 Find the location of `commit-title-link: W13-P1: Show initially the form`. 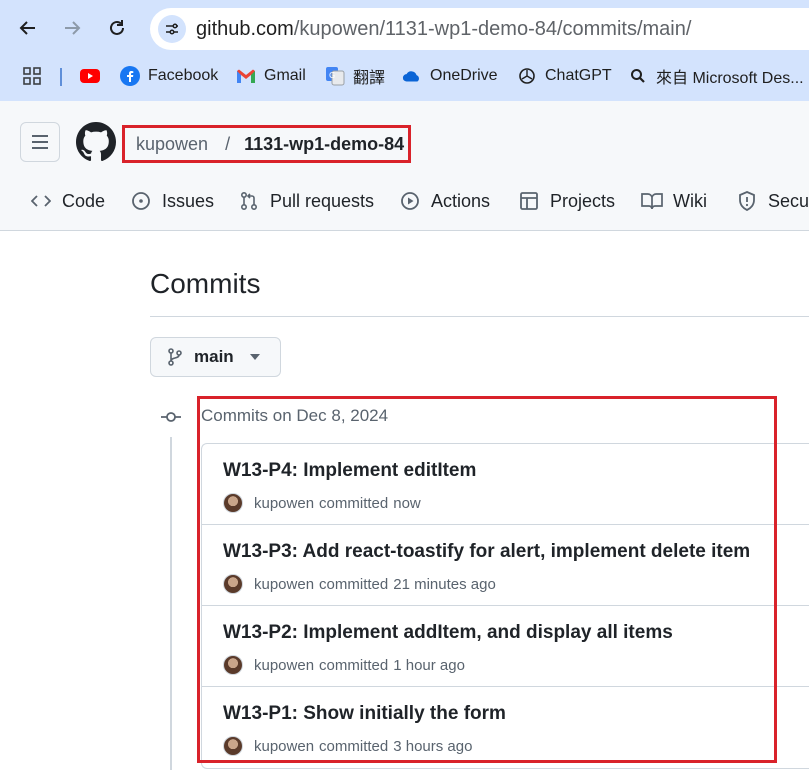

commit-title-link: W13-P1: Show initially the form is located at coordinates (364, 714).